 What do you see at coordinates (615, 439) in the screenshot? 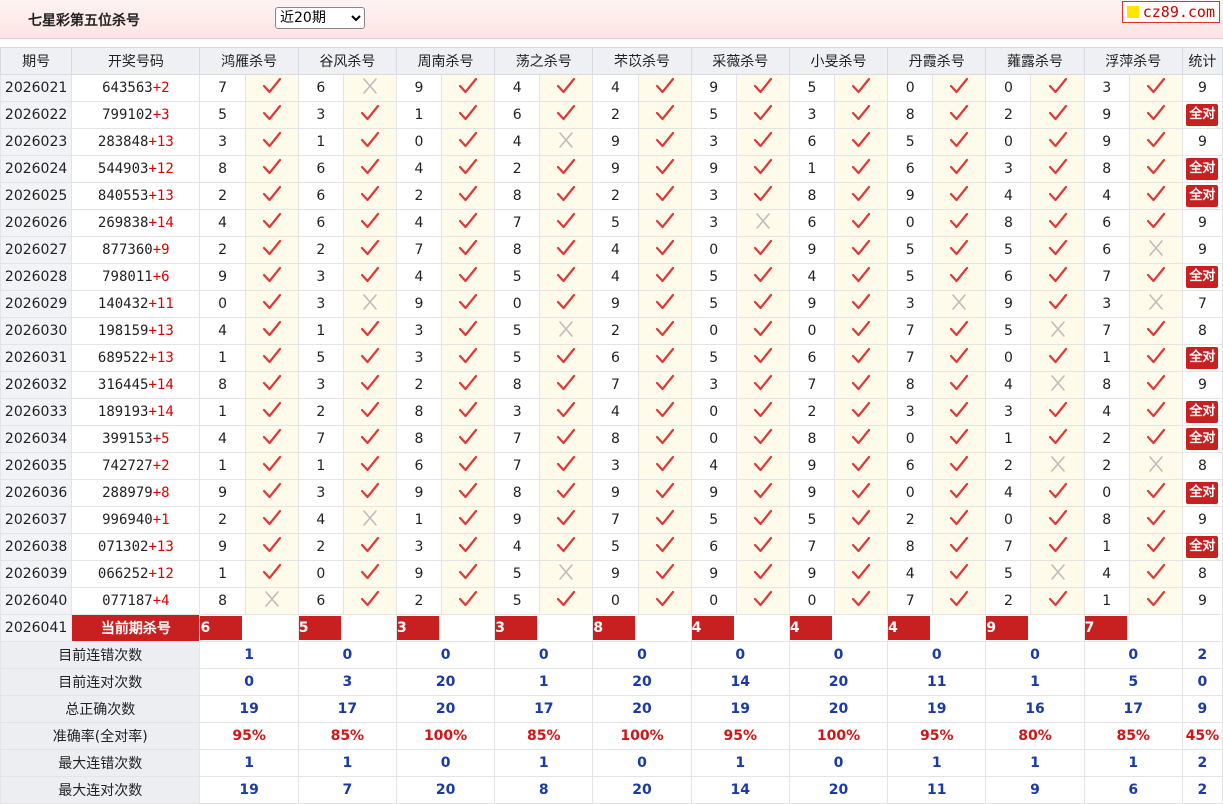
I see `kill-number-cell: 8` at bounding box center [615, 439].